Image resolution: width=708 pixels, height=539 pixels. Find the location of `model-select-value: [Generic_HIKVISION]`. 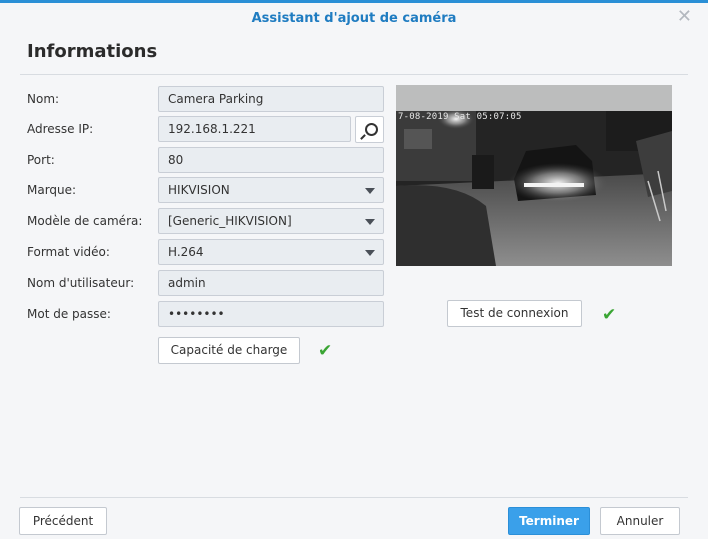

model-select-value: [Generic_HIKVISION] is located at coordinates (230, 221).